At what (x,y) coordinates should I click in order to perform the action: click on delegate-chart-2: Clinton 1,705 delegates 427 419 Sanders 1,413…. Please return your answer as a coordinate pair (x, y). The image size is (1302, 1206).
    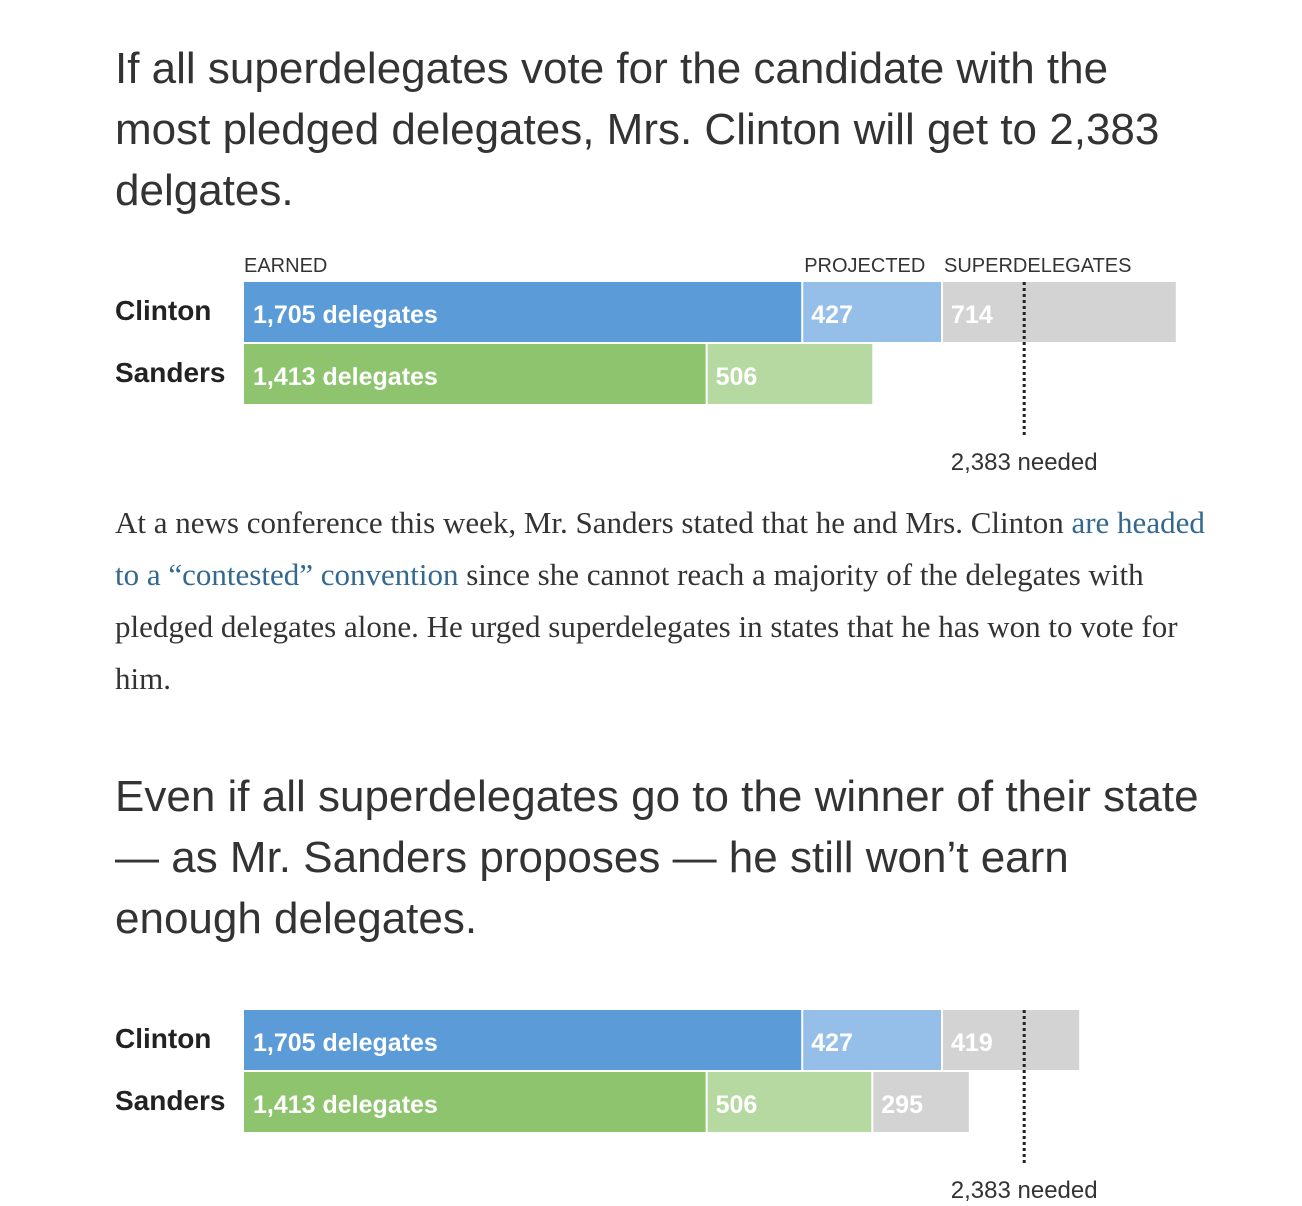
    Looking at the image, I should click on (606, 1107).